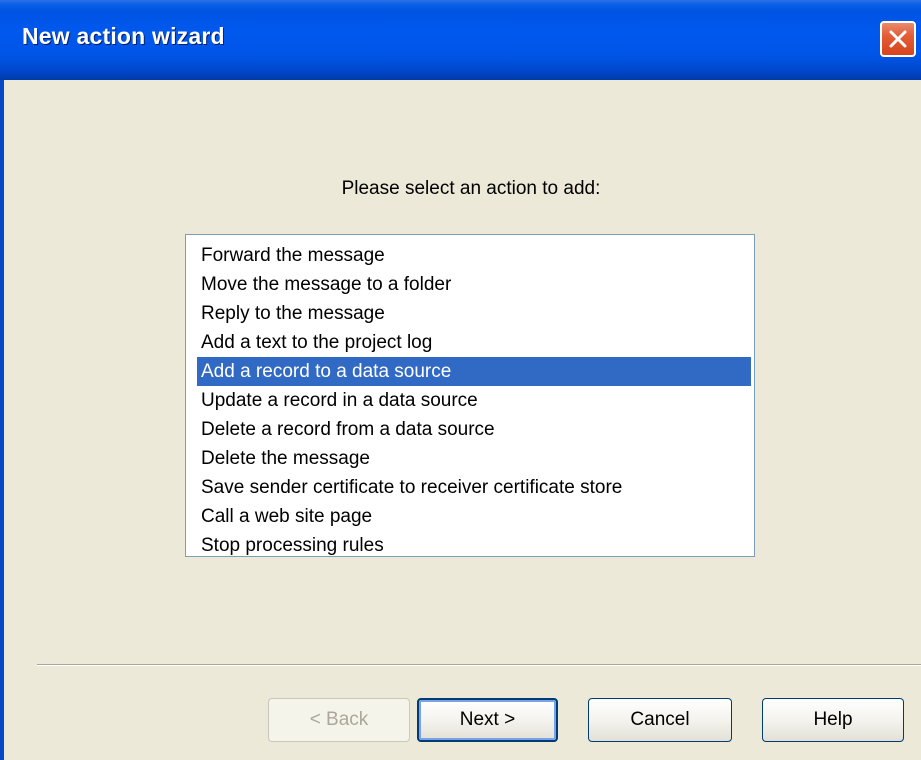 The height and width of the screenshot is (760, 921). Describe the element at coordinates (123, 36) in the screenshot. I see `window-title: New action wizard` at that location.